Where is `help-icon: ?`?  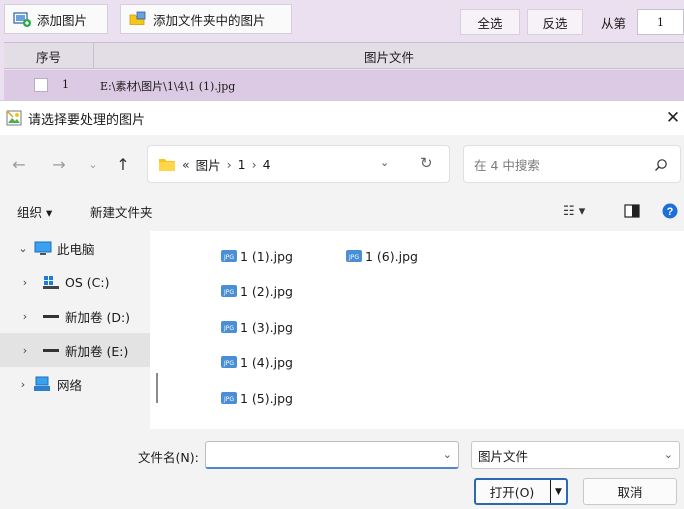
help-icon: ? is located at coordinates (670, 211).